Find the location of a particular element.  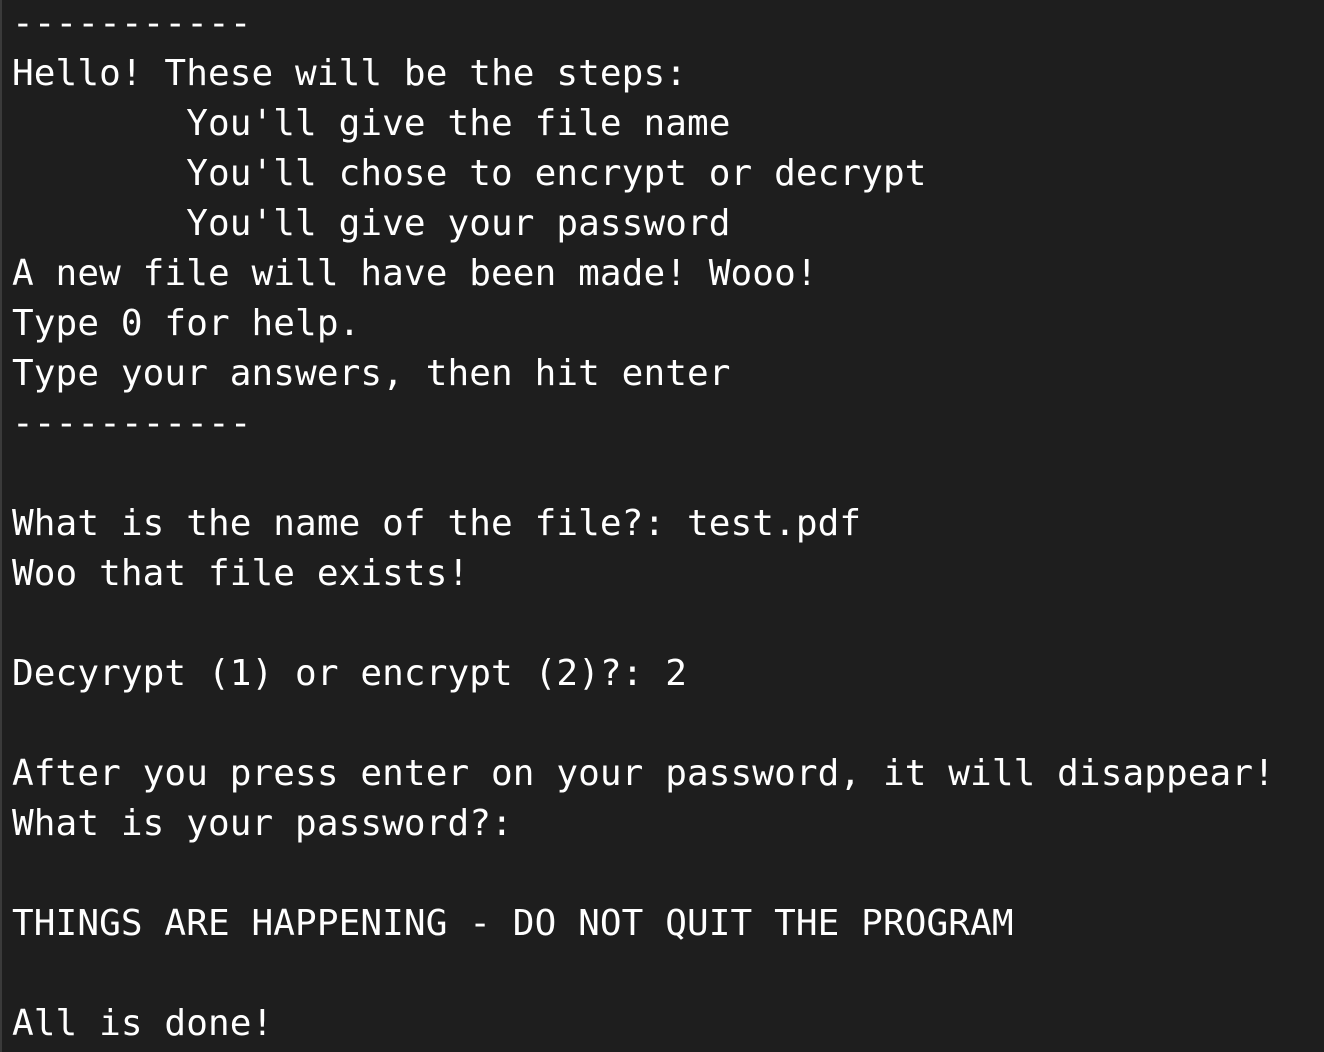

file-name-prompt-line: What is the name of the file?: test.pdf is located at coordinates (437, 523).